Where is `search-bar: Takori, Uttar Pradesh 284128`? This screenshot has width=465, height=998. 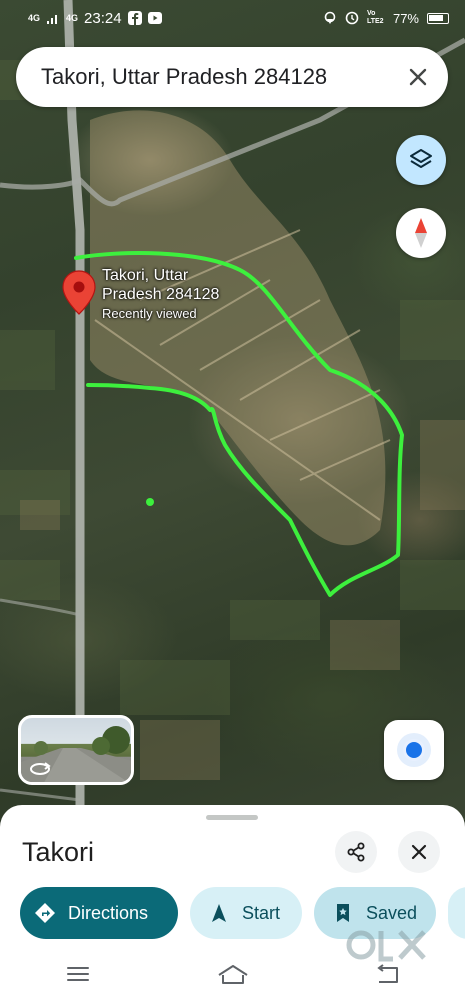
search-bar: Takori, Uttar Pradesh 284128 is located at coordinates (232, 77).